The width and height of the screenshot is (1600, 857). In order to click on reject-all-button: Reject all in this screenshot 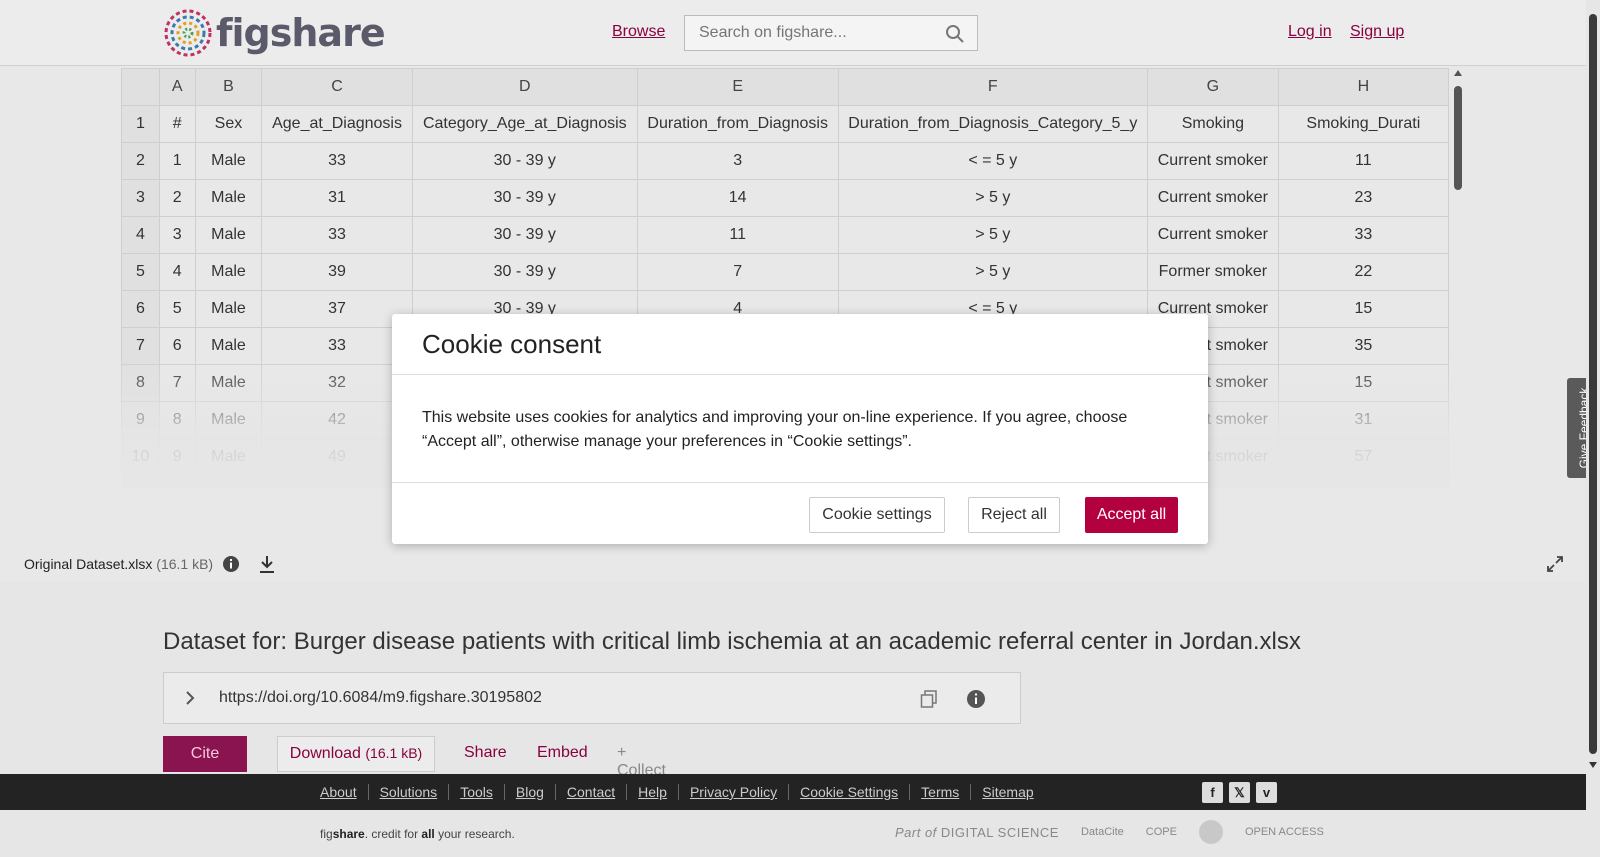, I will do `click(1014, 515)`.